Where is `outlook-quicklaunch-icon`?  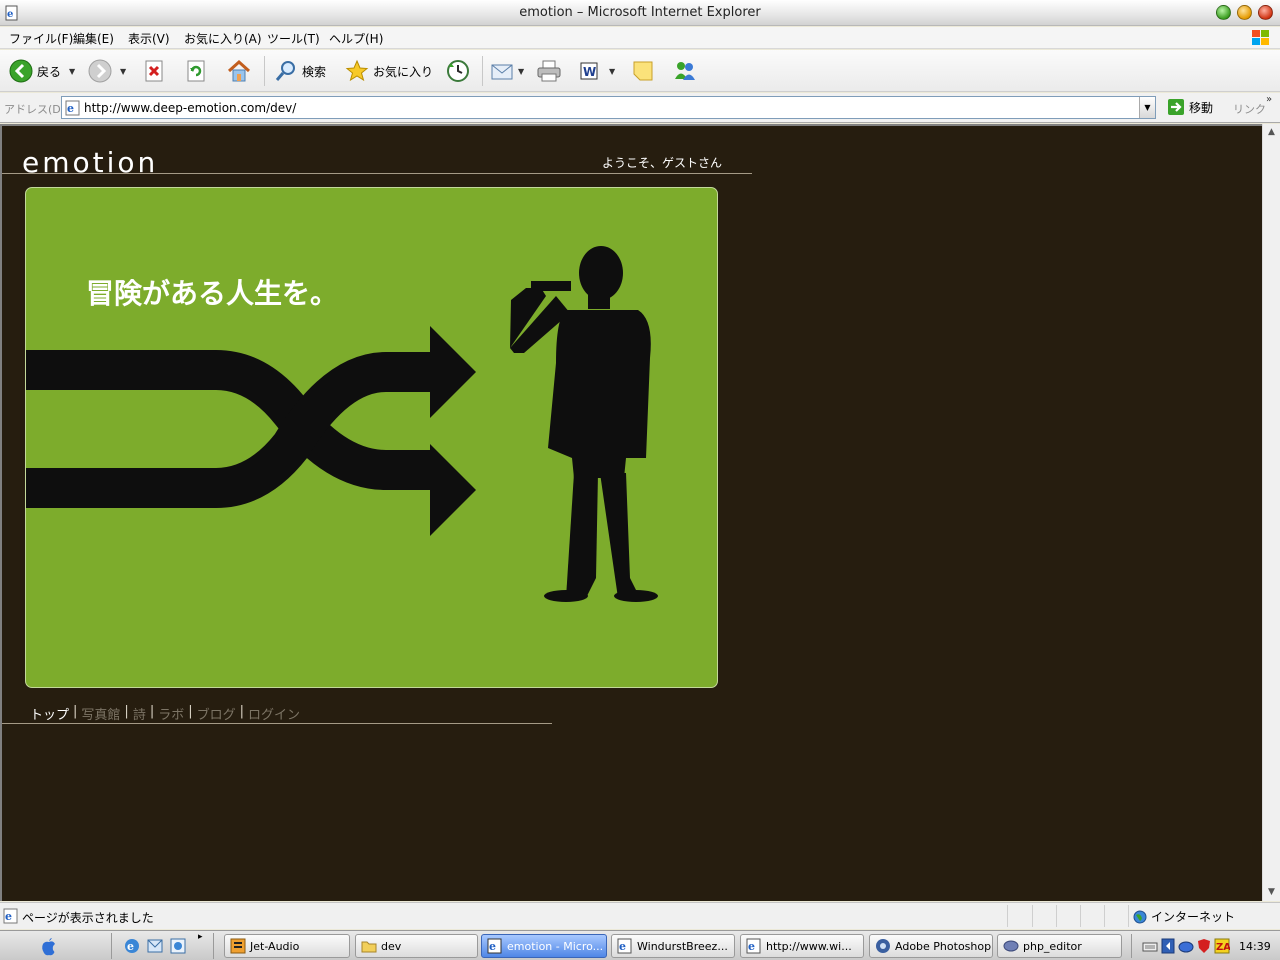 outlook-quicklaunch-icon is located at coordinates (155, 946).